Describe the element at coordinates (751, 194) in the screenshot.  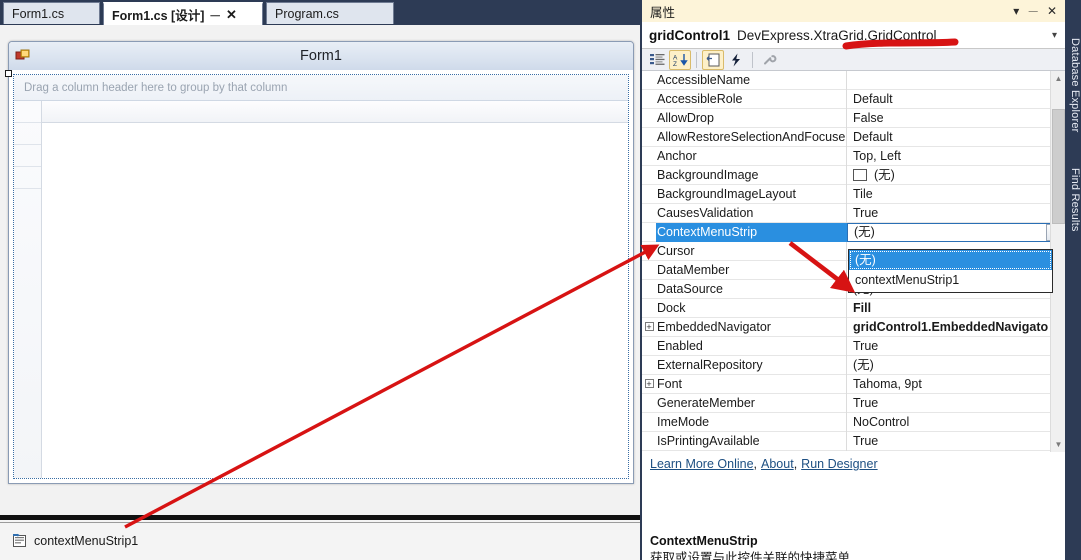
I see `property-name: BackgroundImageLayout` at that location.